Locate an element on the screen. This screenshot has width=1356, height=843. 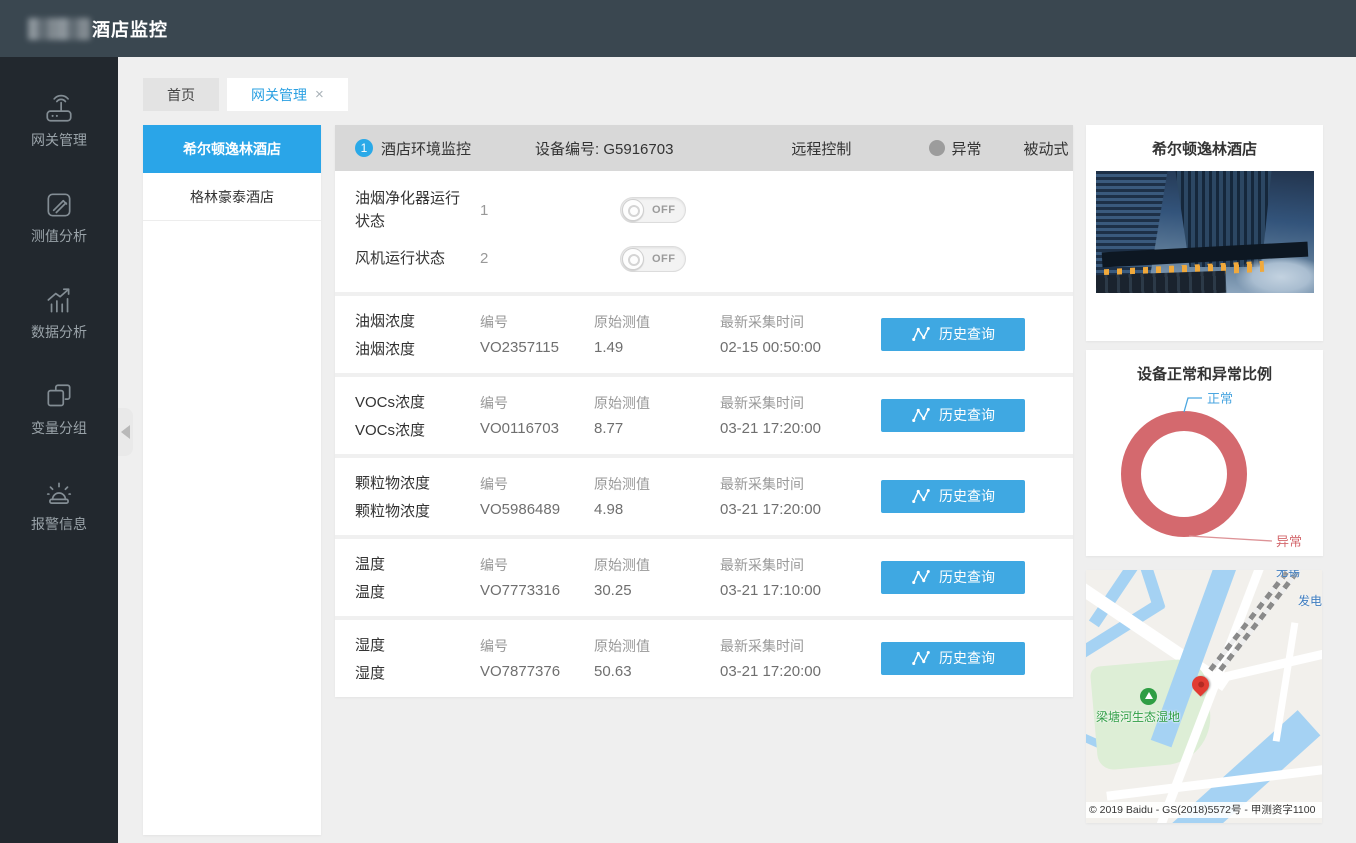
device-index-badge: 1 is located at coordinates (364, 148).